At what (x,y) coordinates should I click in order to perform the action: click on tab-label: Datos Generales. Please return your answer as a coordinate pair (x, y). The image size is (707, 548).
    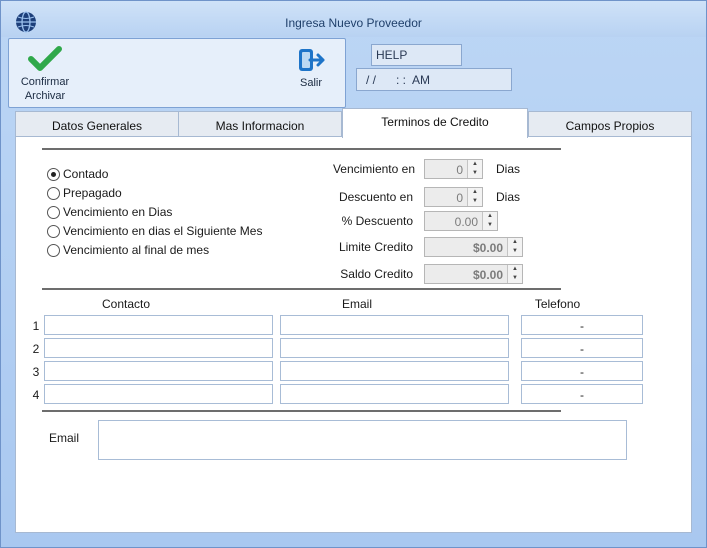
    Looking at the image, I should click on (97, 126).